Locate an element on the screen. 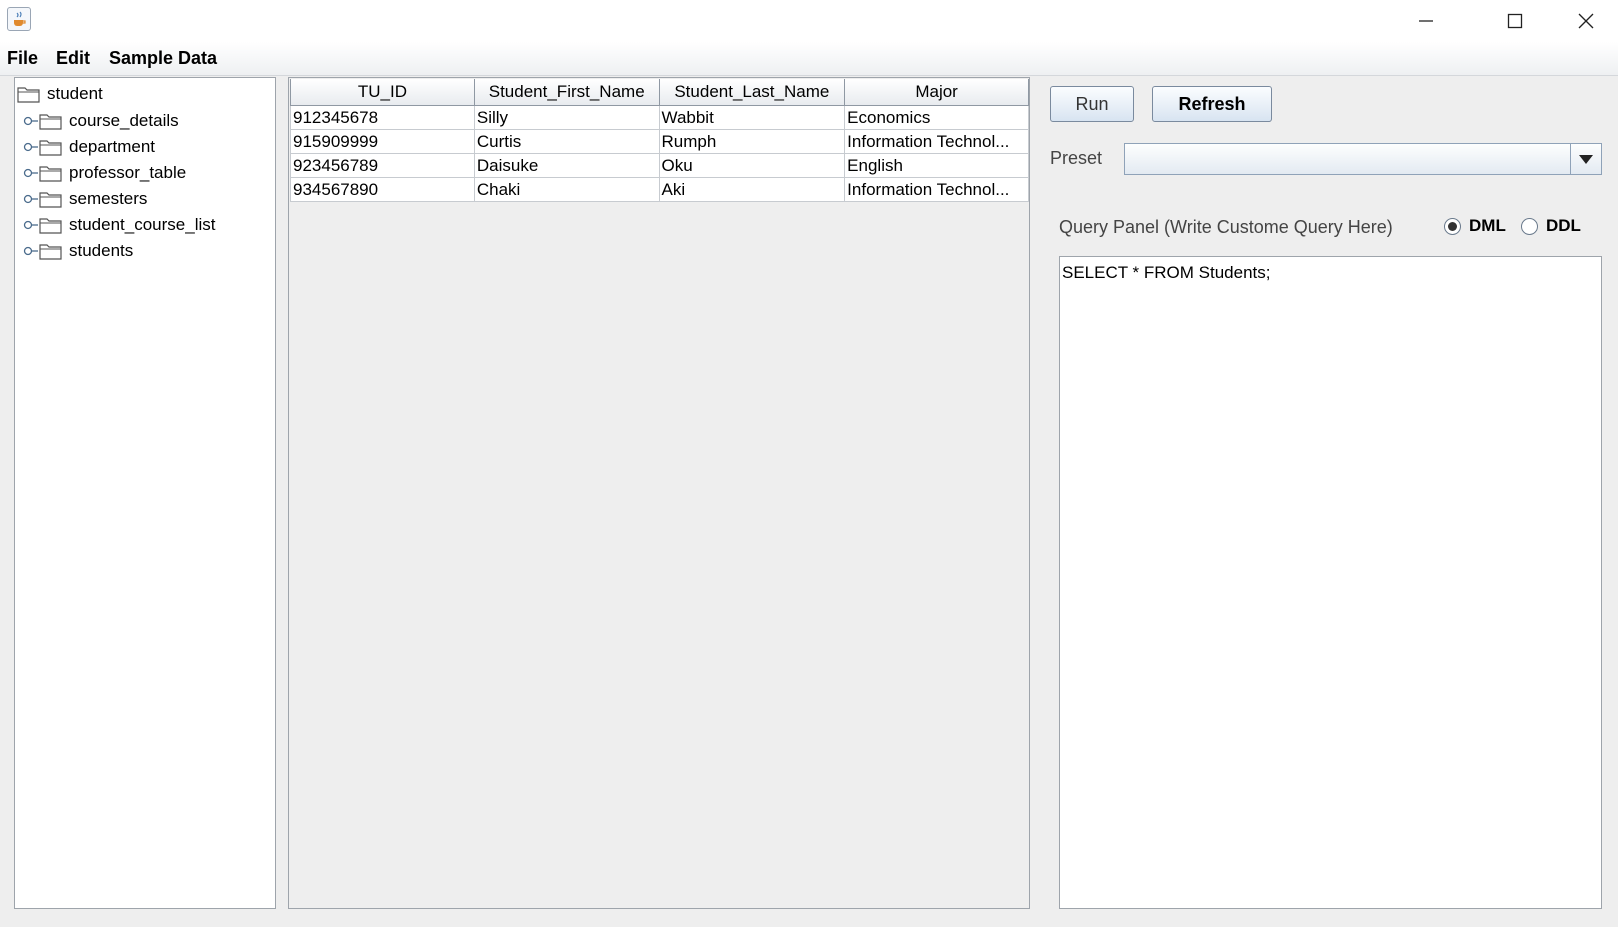 The height and width of the screenshot is (927, 1618). table-cell: 934567890 is located at coordinates (382, 189).